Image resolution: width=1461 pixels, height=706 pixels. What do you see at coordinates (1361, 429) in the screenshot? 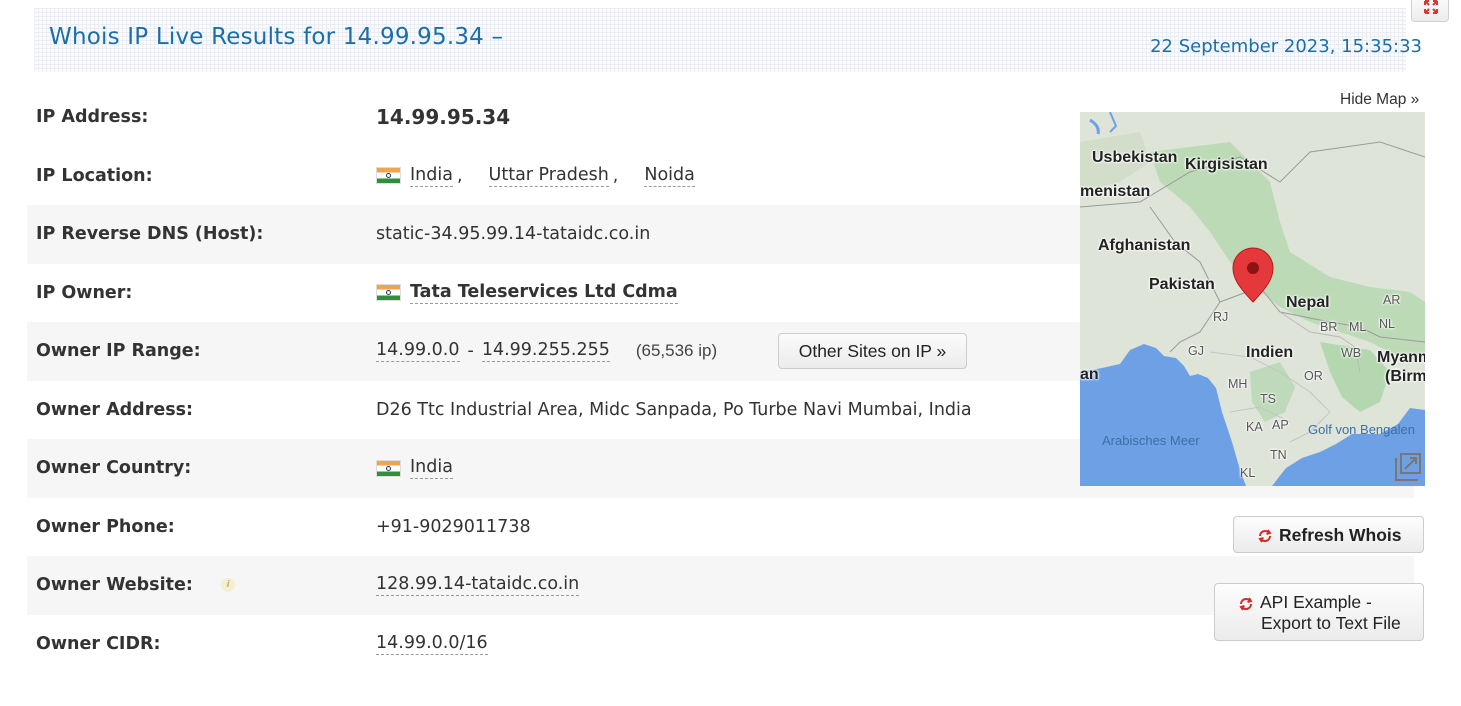
I see `map-label-sea: Golf von Bengalen` at bounding box center [1361, 429].